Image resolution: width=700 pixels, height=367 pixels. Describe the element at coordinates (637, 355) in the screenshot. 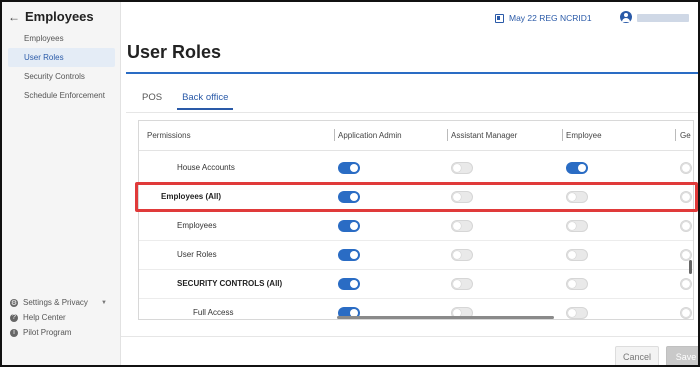

I see `cancel-button: Cancel` at that location.